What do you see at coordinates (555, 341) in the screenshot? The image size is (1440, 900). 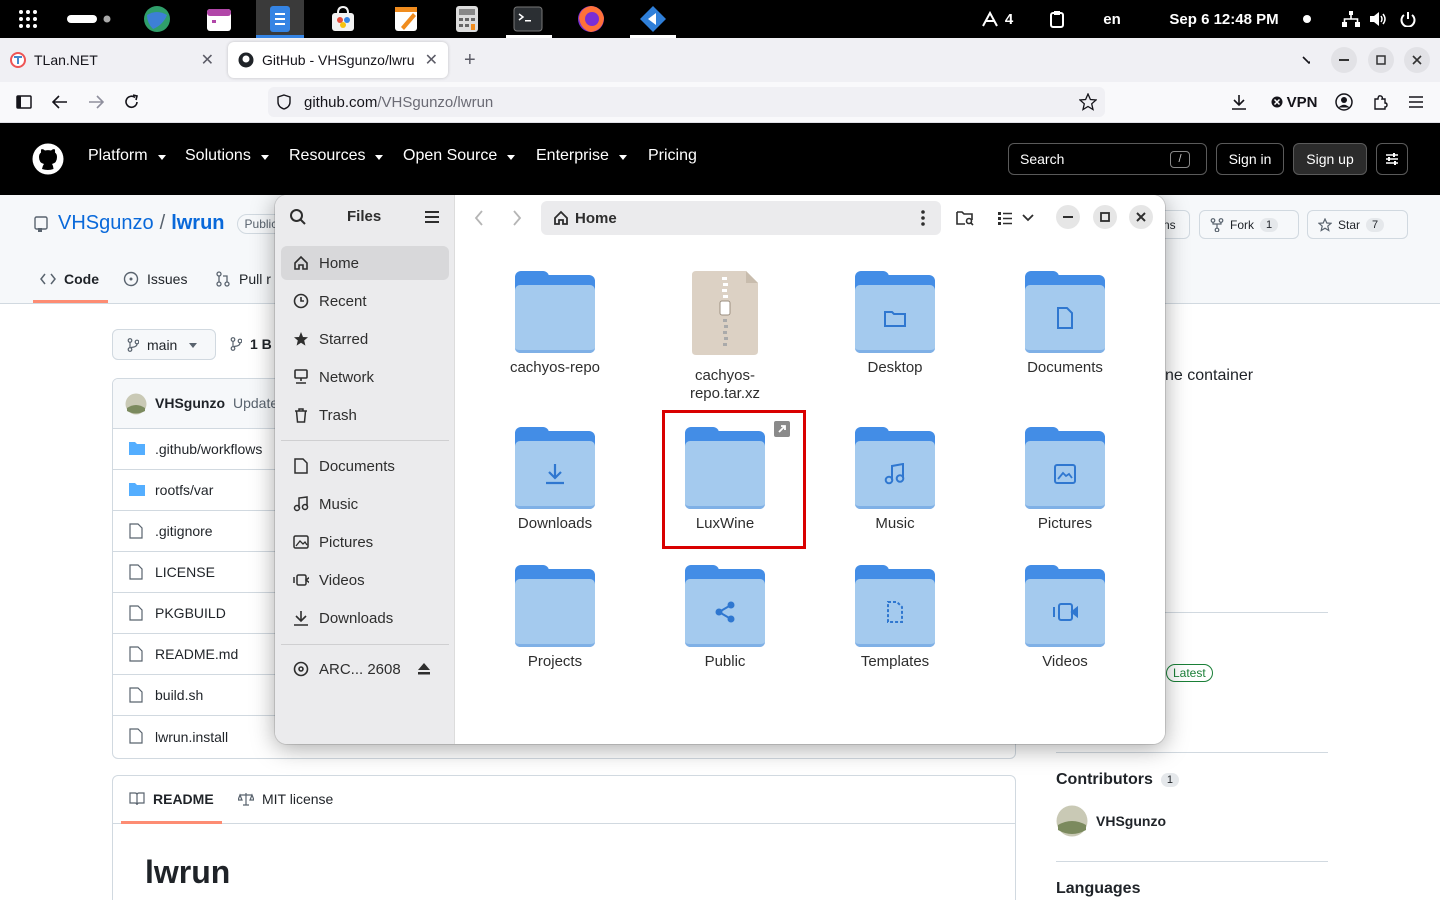 I see `file-item-cachyos-repo: cachyos-repo` at bounding box center [555, 341].